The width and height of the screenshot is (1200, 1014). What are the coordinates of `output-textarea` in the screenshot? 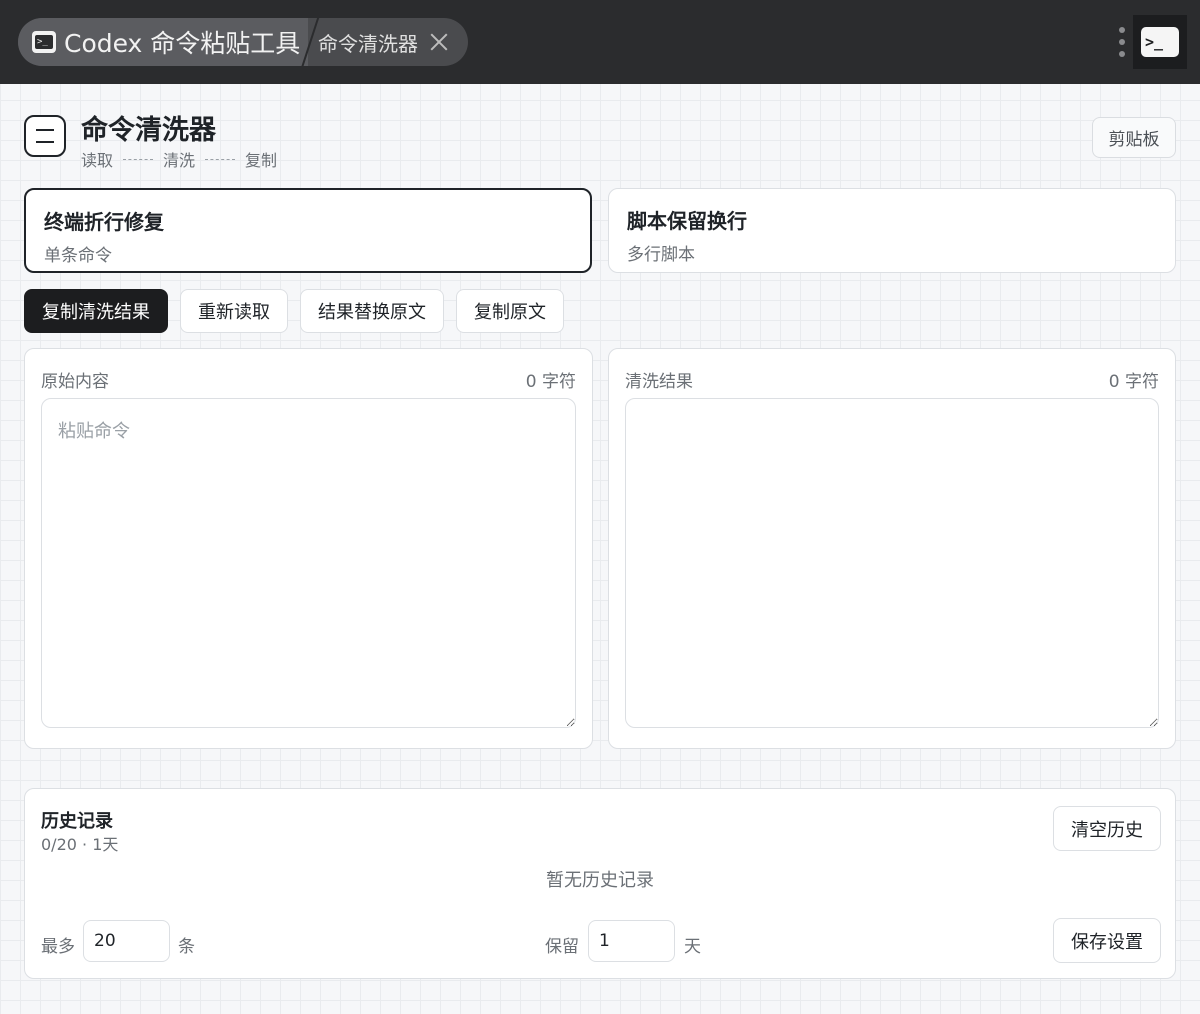 It's located at (892, 563).